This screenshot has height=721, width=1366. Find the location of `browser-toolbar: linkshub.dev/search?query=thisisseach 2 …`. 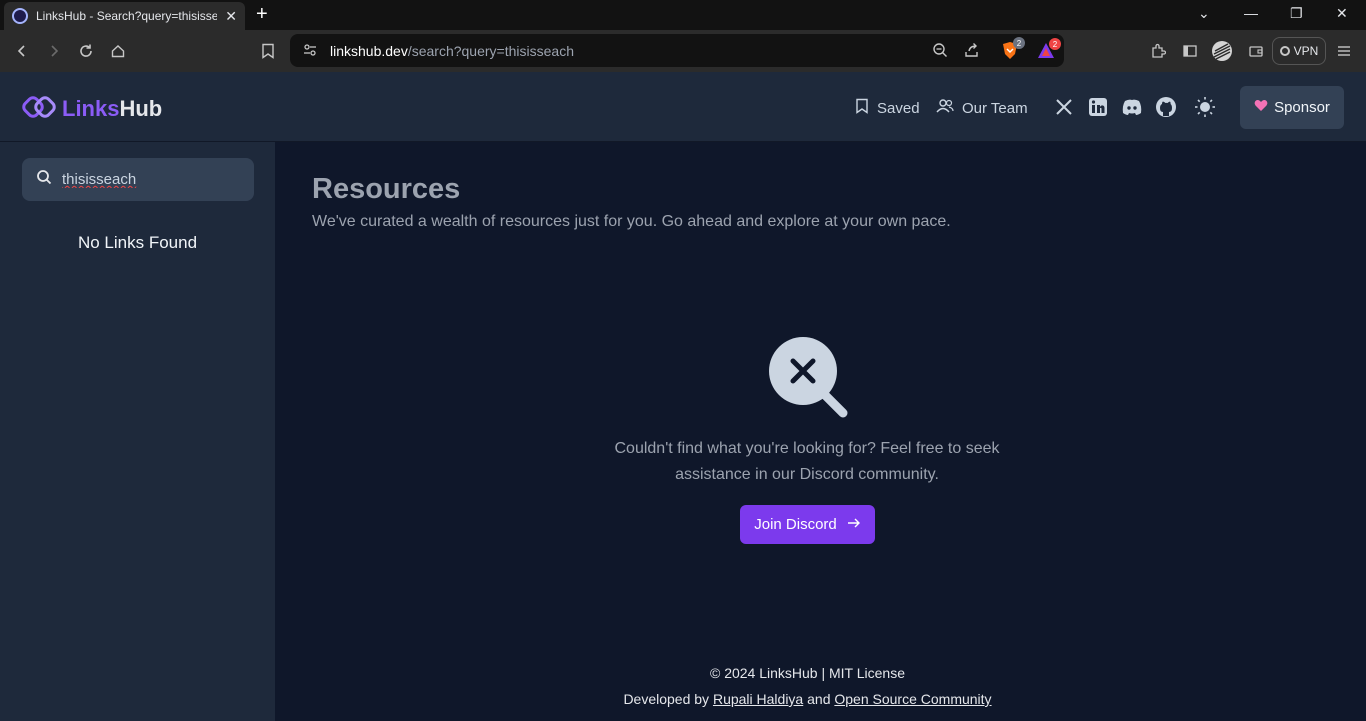

browser-toolbar: linkshub.dev/search?query=thisisseach 2 … is located at coordinates (683, 51).